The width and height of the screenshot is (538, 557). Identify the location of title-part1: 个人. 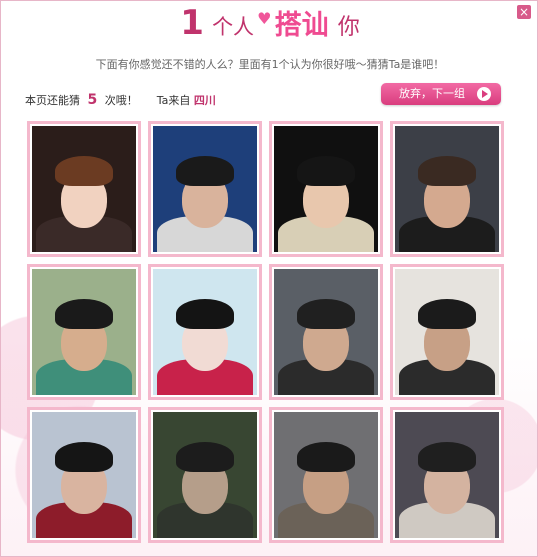
(233, 27).